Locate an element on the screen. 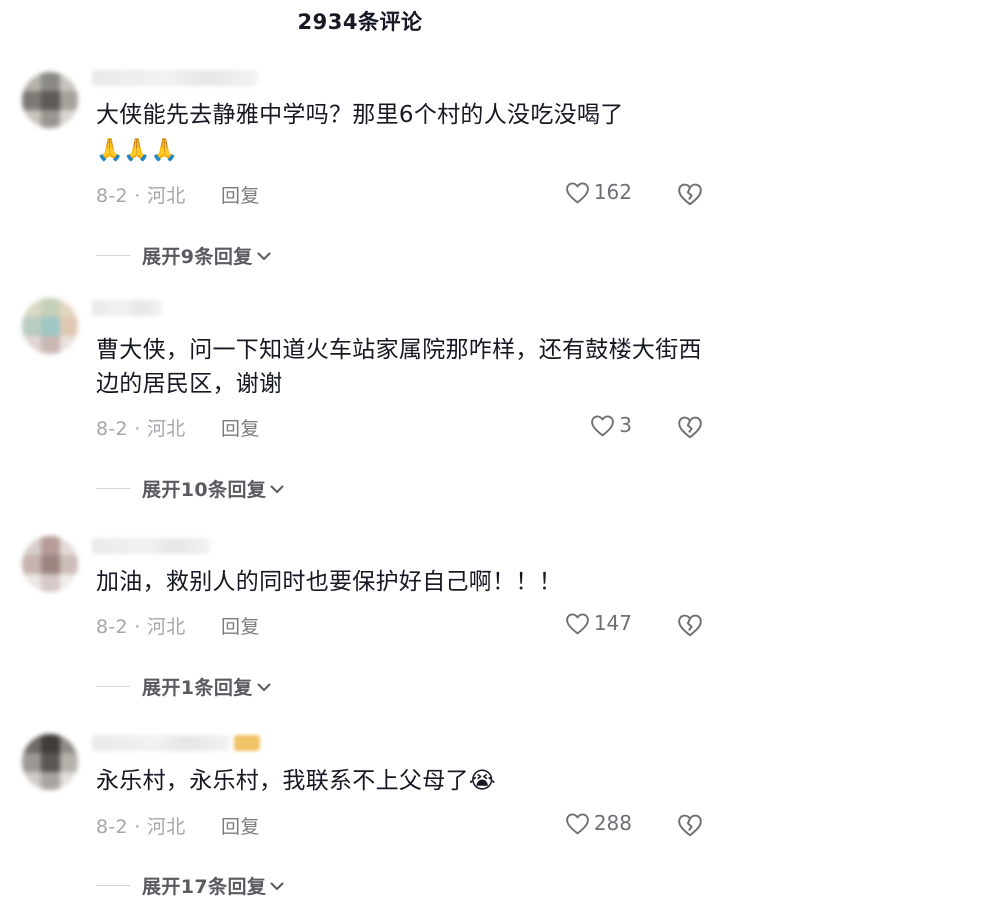 The image size is (982, 902). like-count: 3 is located at coordinates (625, 425).